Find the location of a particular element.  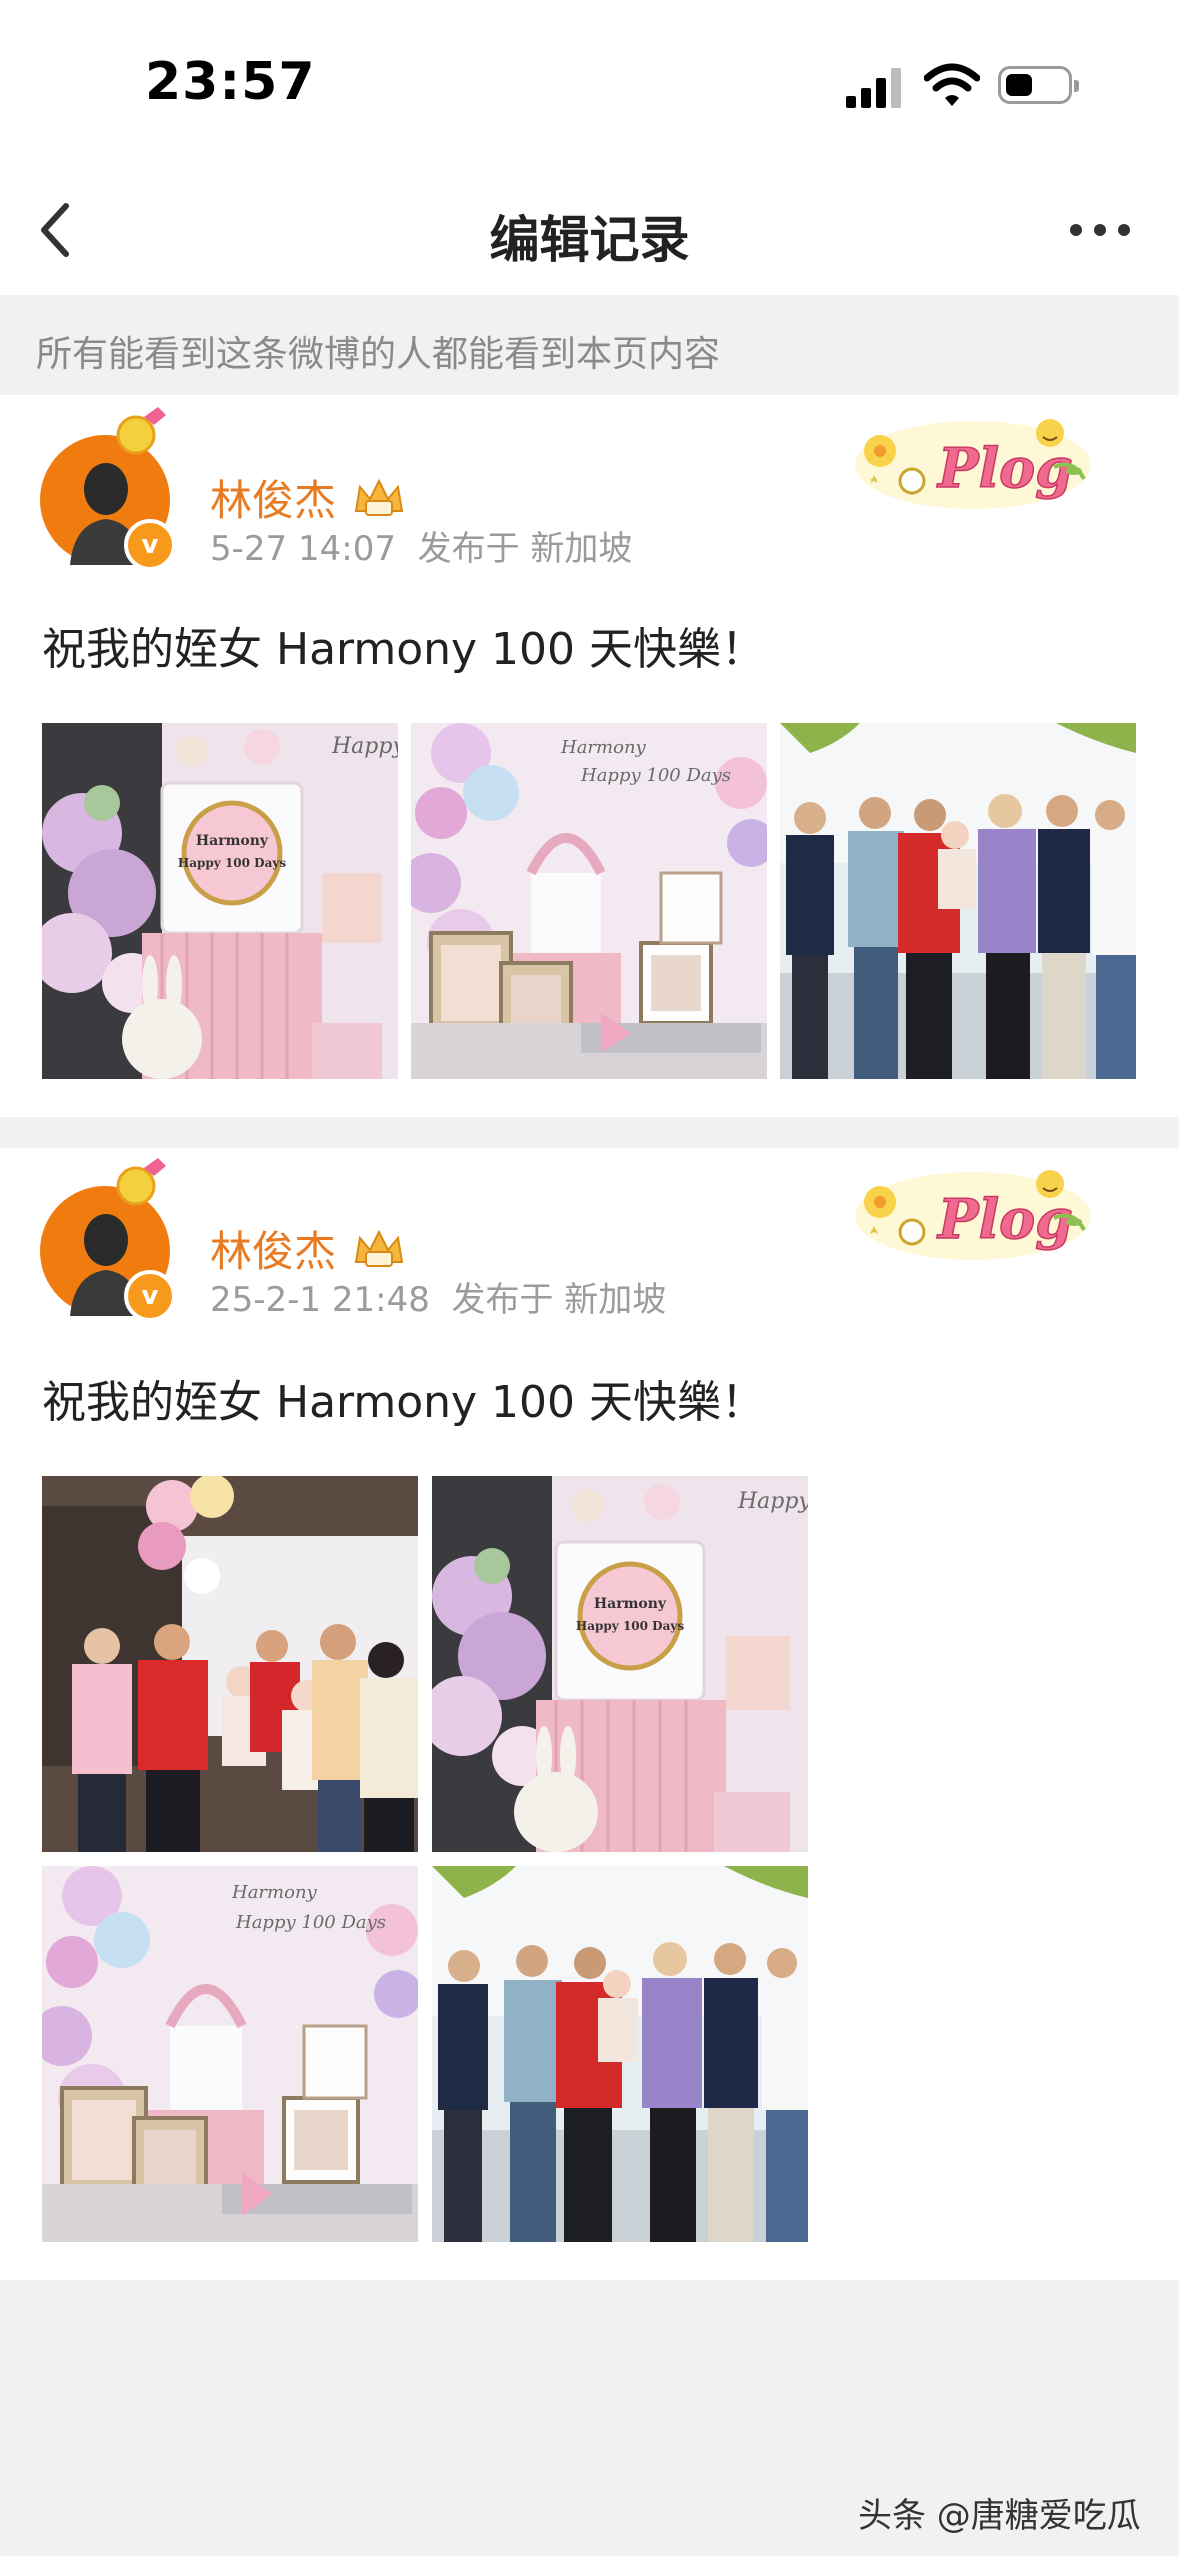

post-time: 25-2-1 21:48 is located at coordinates (320, 1300).